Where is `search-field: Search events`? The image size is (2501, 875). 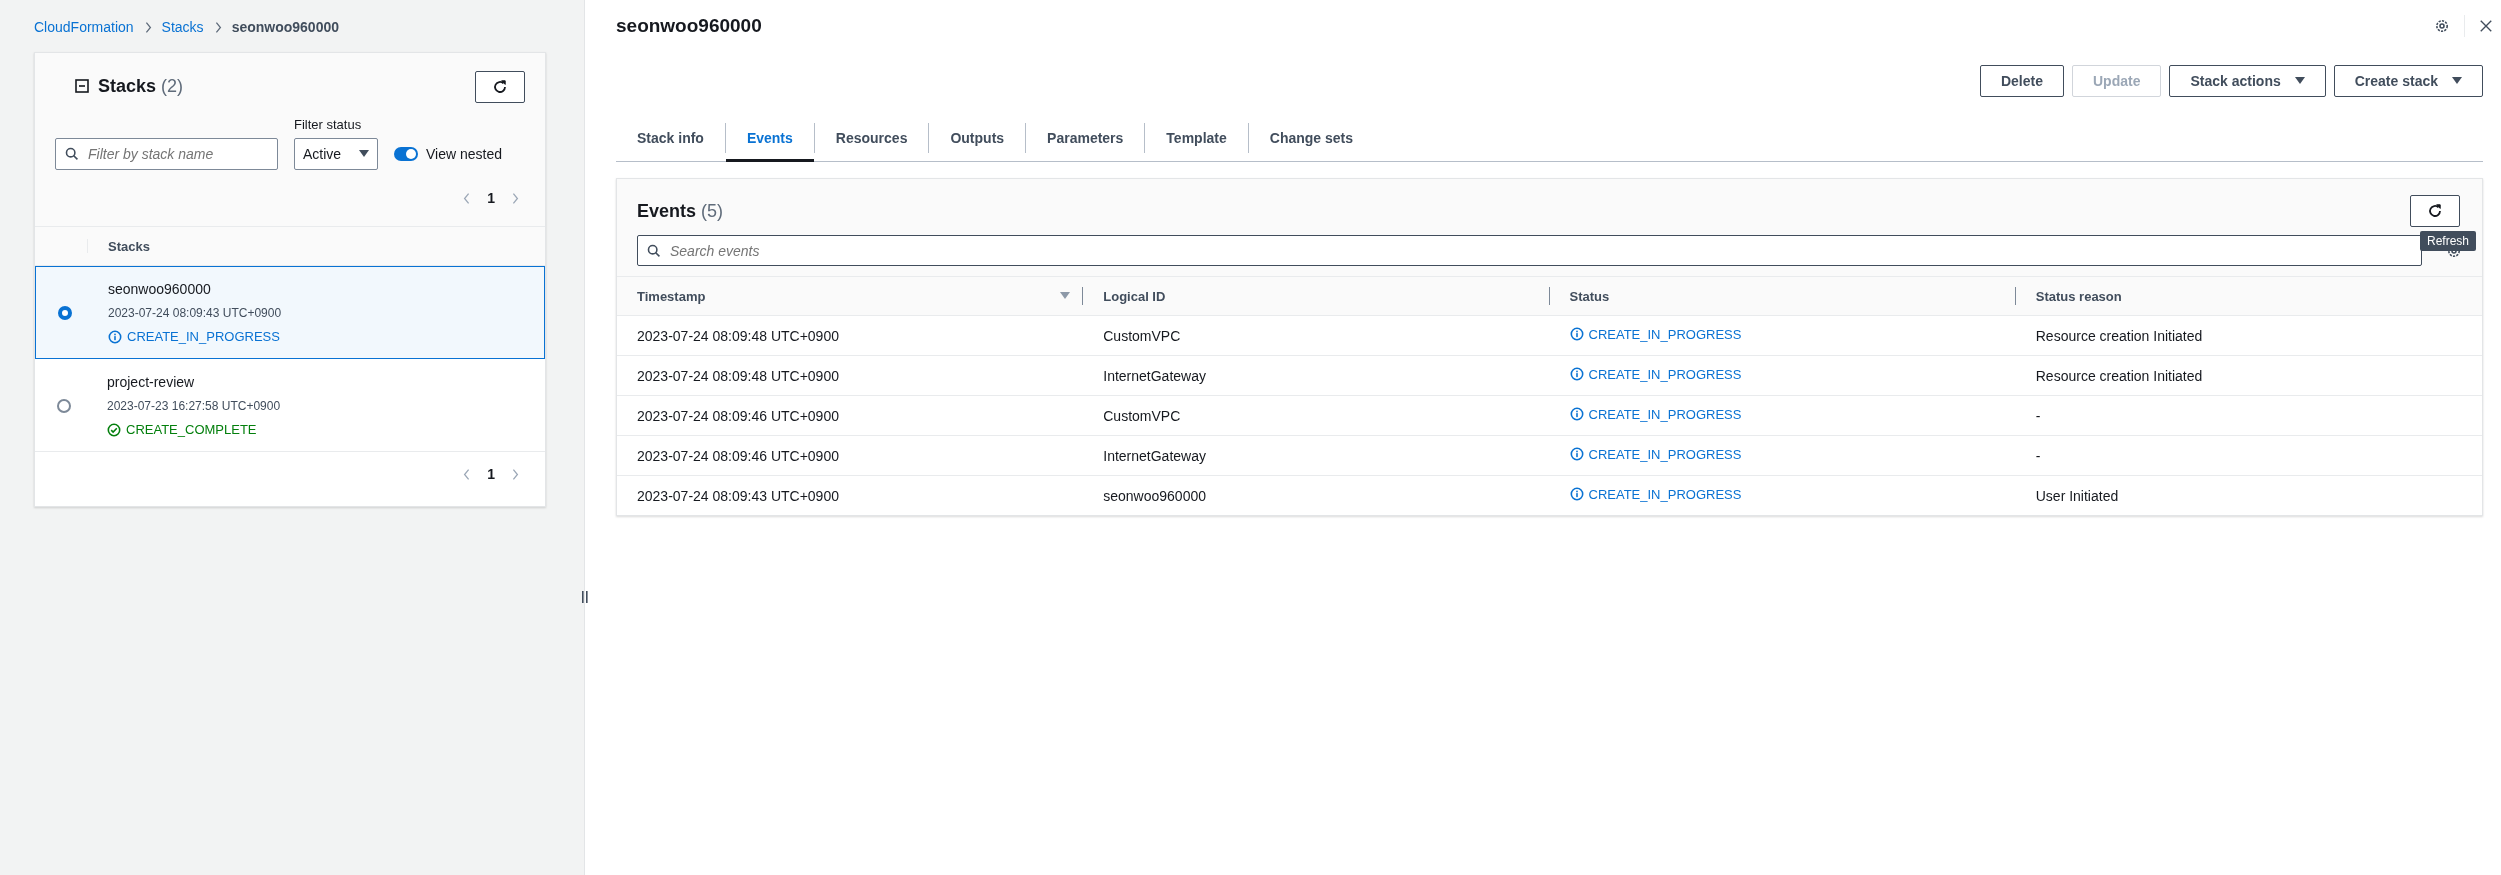 search-field: Search events is located at coordinates (1529, 250).